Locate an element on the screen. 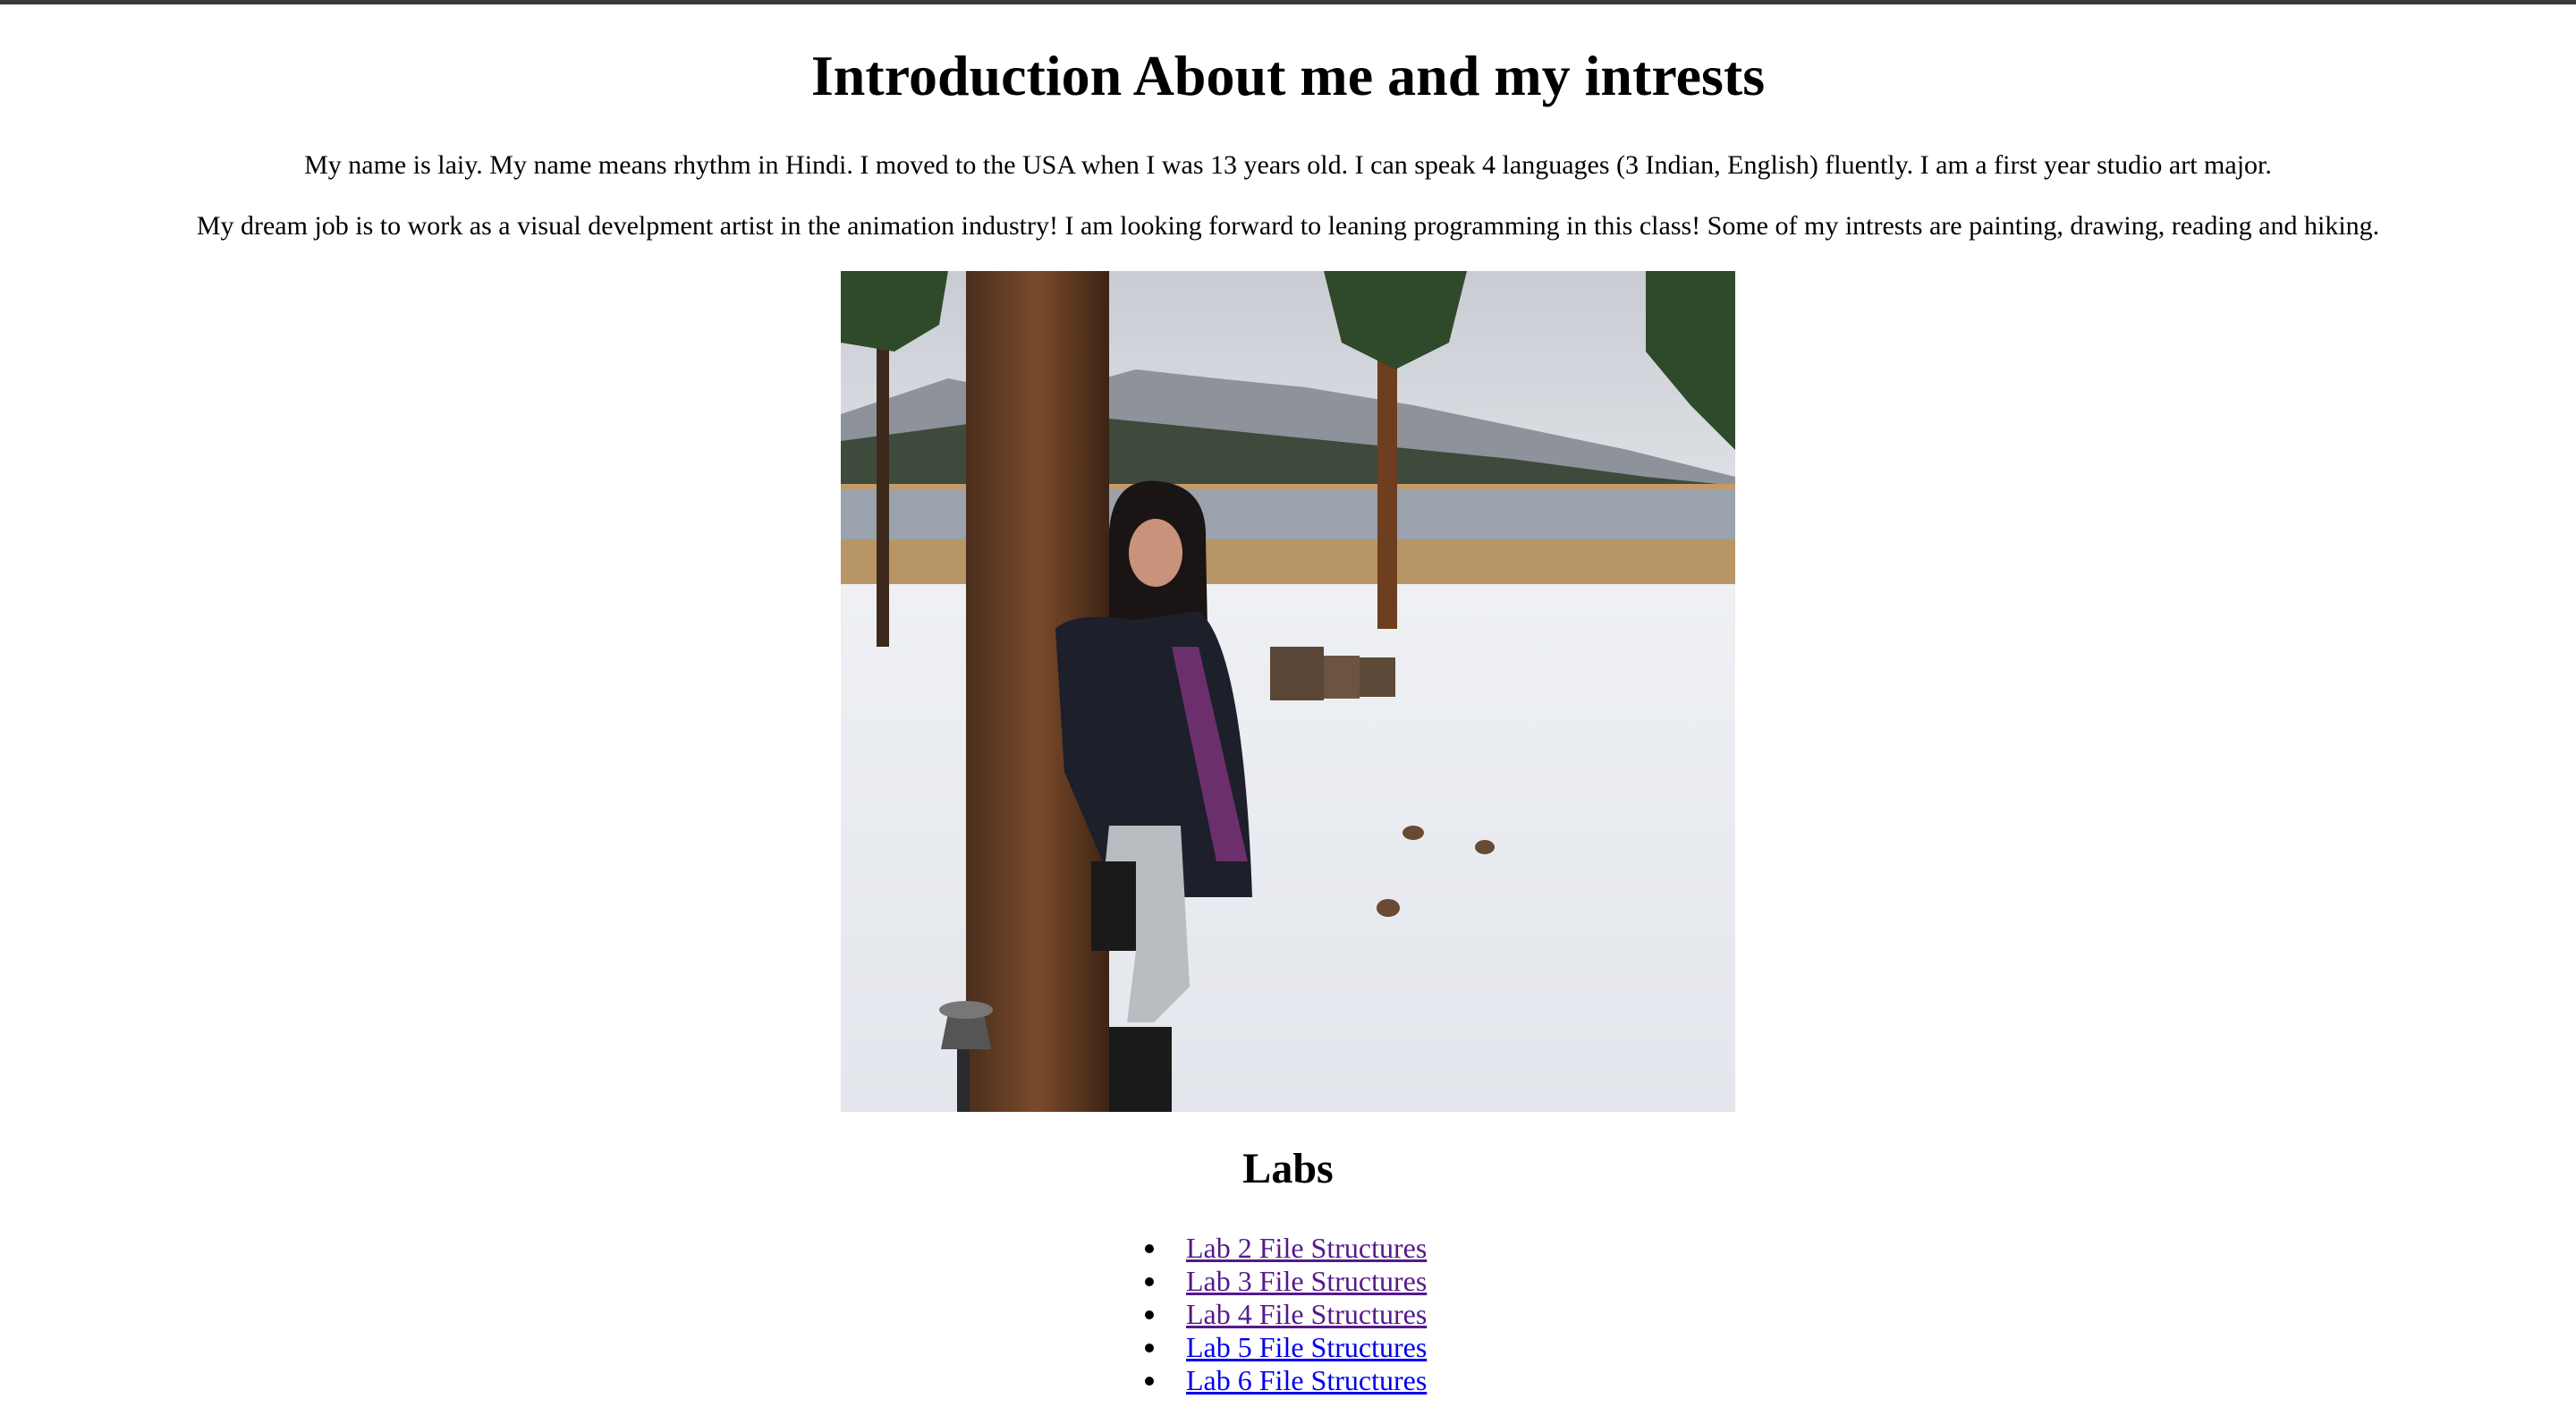  lab-2-link: Lab 2 File Structures is located at coordinates (1306, 1248).